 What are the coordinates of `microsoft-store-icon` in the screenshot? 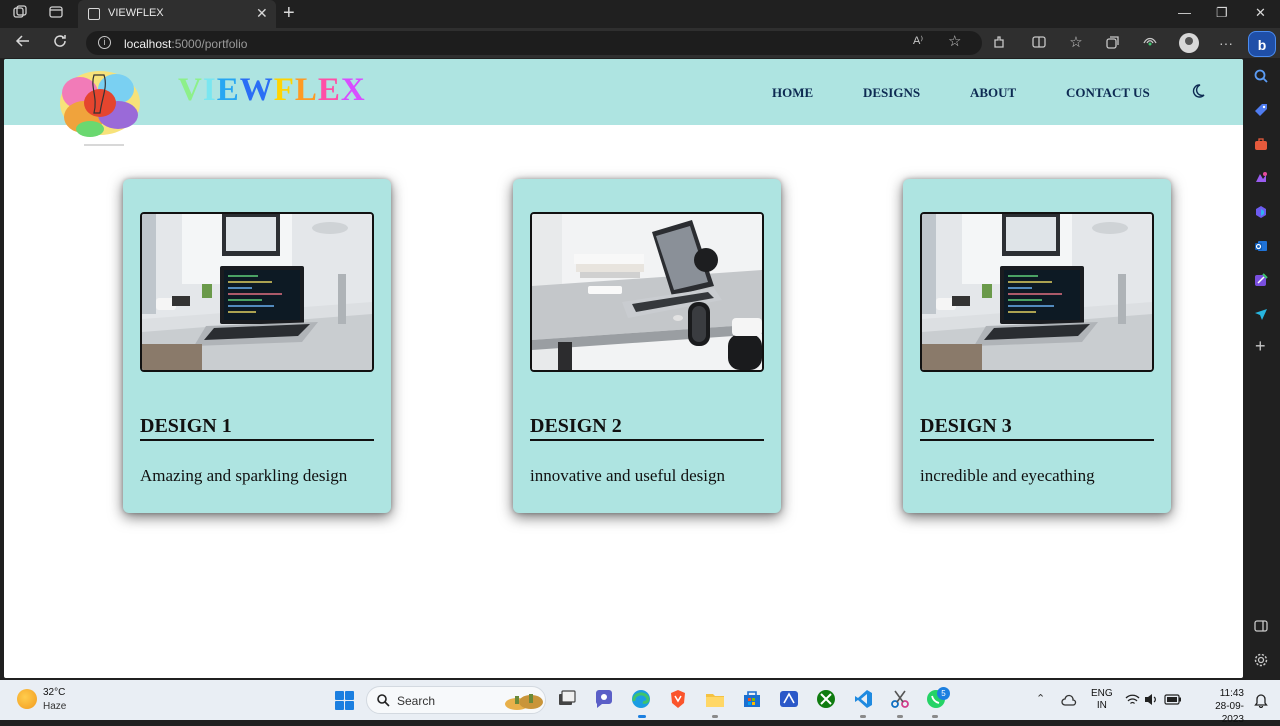 It's located at (752, 699).